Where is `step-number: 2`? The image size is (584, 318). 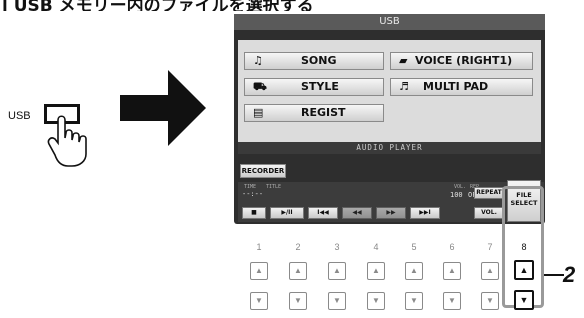 step-number: 2 is located at coordinates (569, 274).